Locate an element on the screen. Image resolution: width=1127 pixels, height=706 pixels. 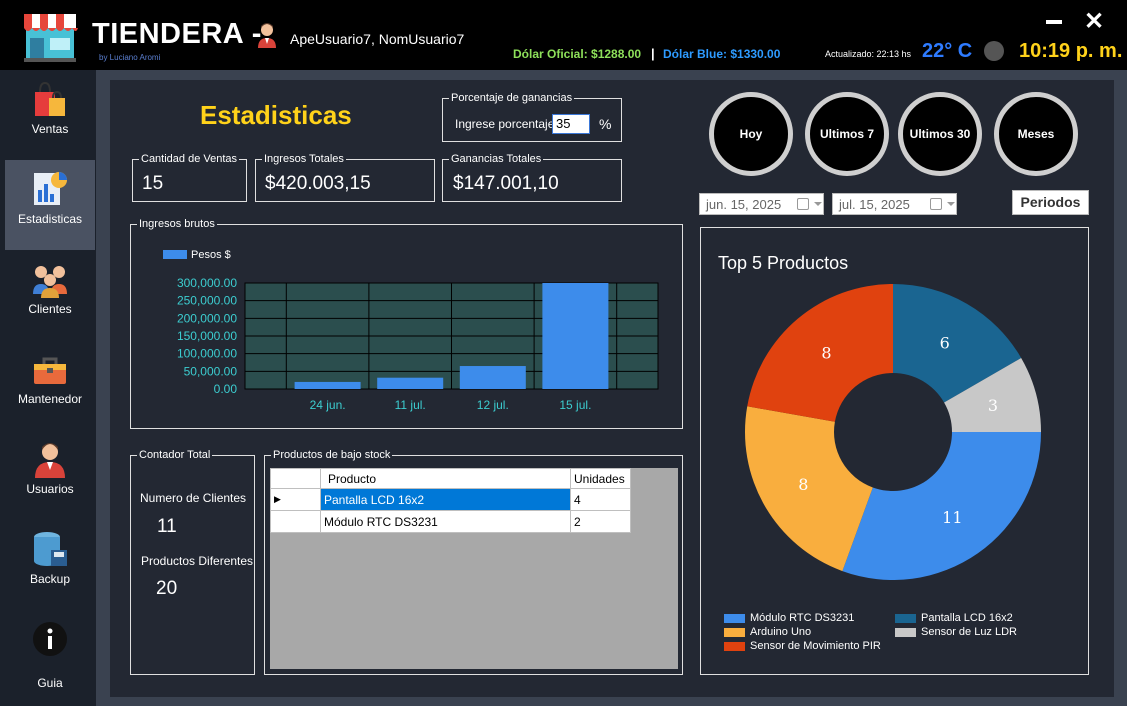
y-tick-label: 150,000.00 is located at coordinates (207, 336).